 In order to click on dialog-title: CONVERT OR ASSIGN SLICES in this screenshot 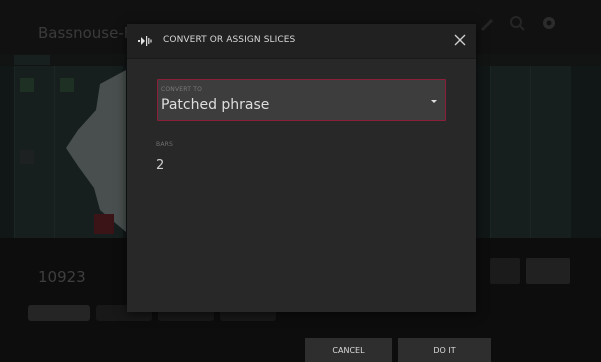, I will do `click(229, 40)`.